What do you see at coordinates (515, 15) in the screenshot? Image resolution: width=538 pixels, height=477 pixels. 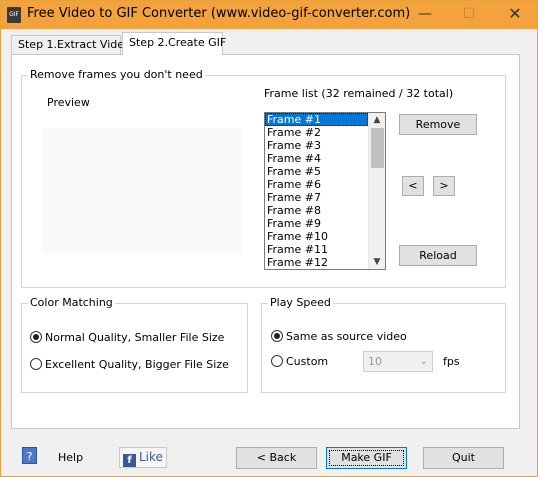 I see `close-button: ✕` at bounding box center [515, 15].